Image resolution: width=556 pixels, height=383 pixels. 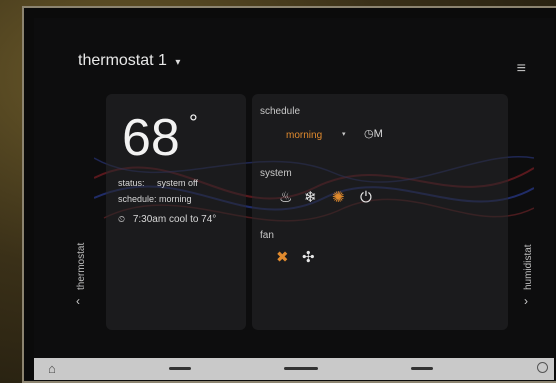 What do you see at coordinates (378, 134) in the screenshot?
I see `schedule-mode-label: M` at bounding box center [378, 134].